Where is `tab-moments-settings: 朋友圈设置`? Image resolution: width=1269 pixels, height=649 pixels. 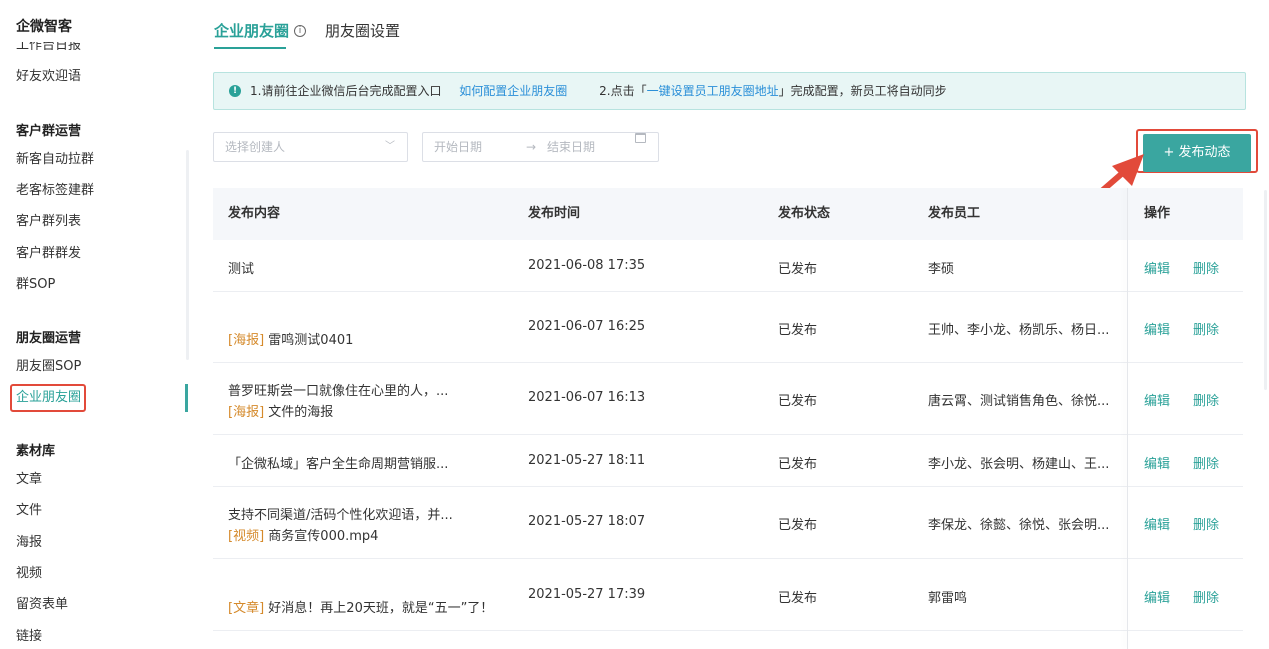 tab-moments-settings: 朋友圈设置 is located at coordinates (362, 30).